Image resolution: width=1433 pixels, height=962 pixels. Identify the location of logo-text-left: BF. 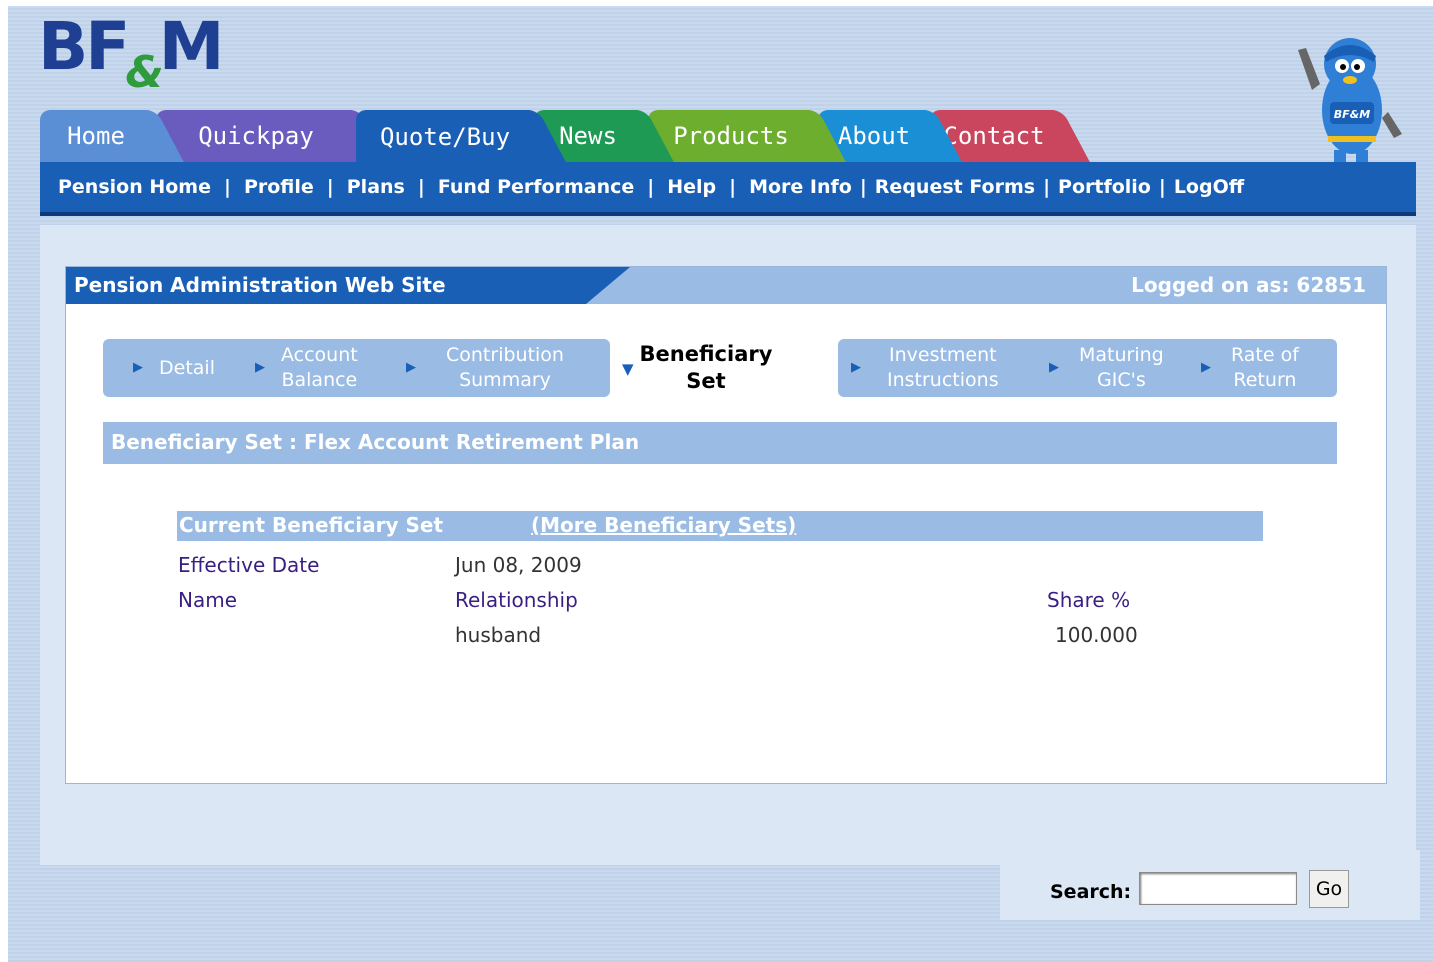
(84, 46).